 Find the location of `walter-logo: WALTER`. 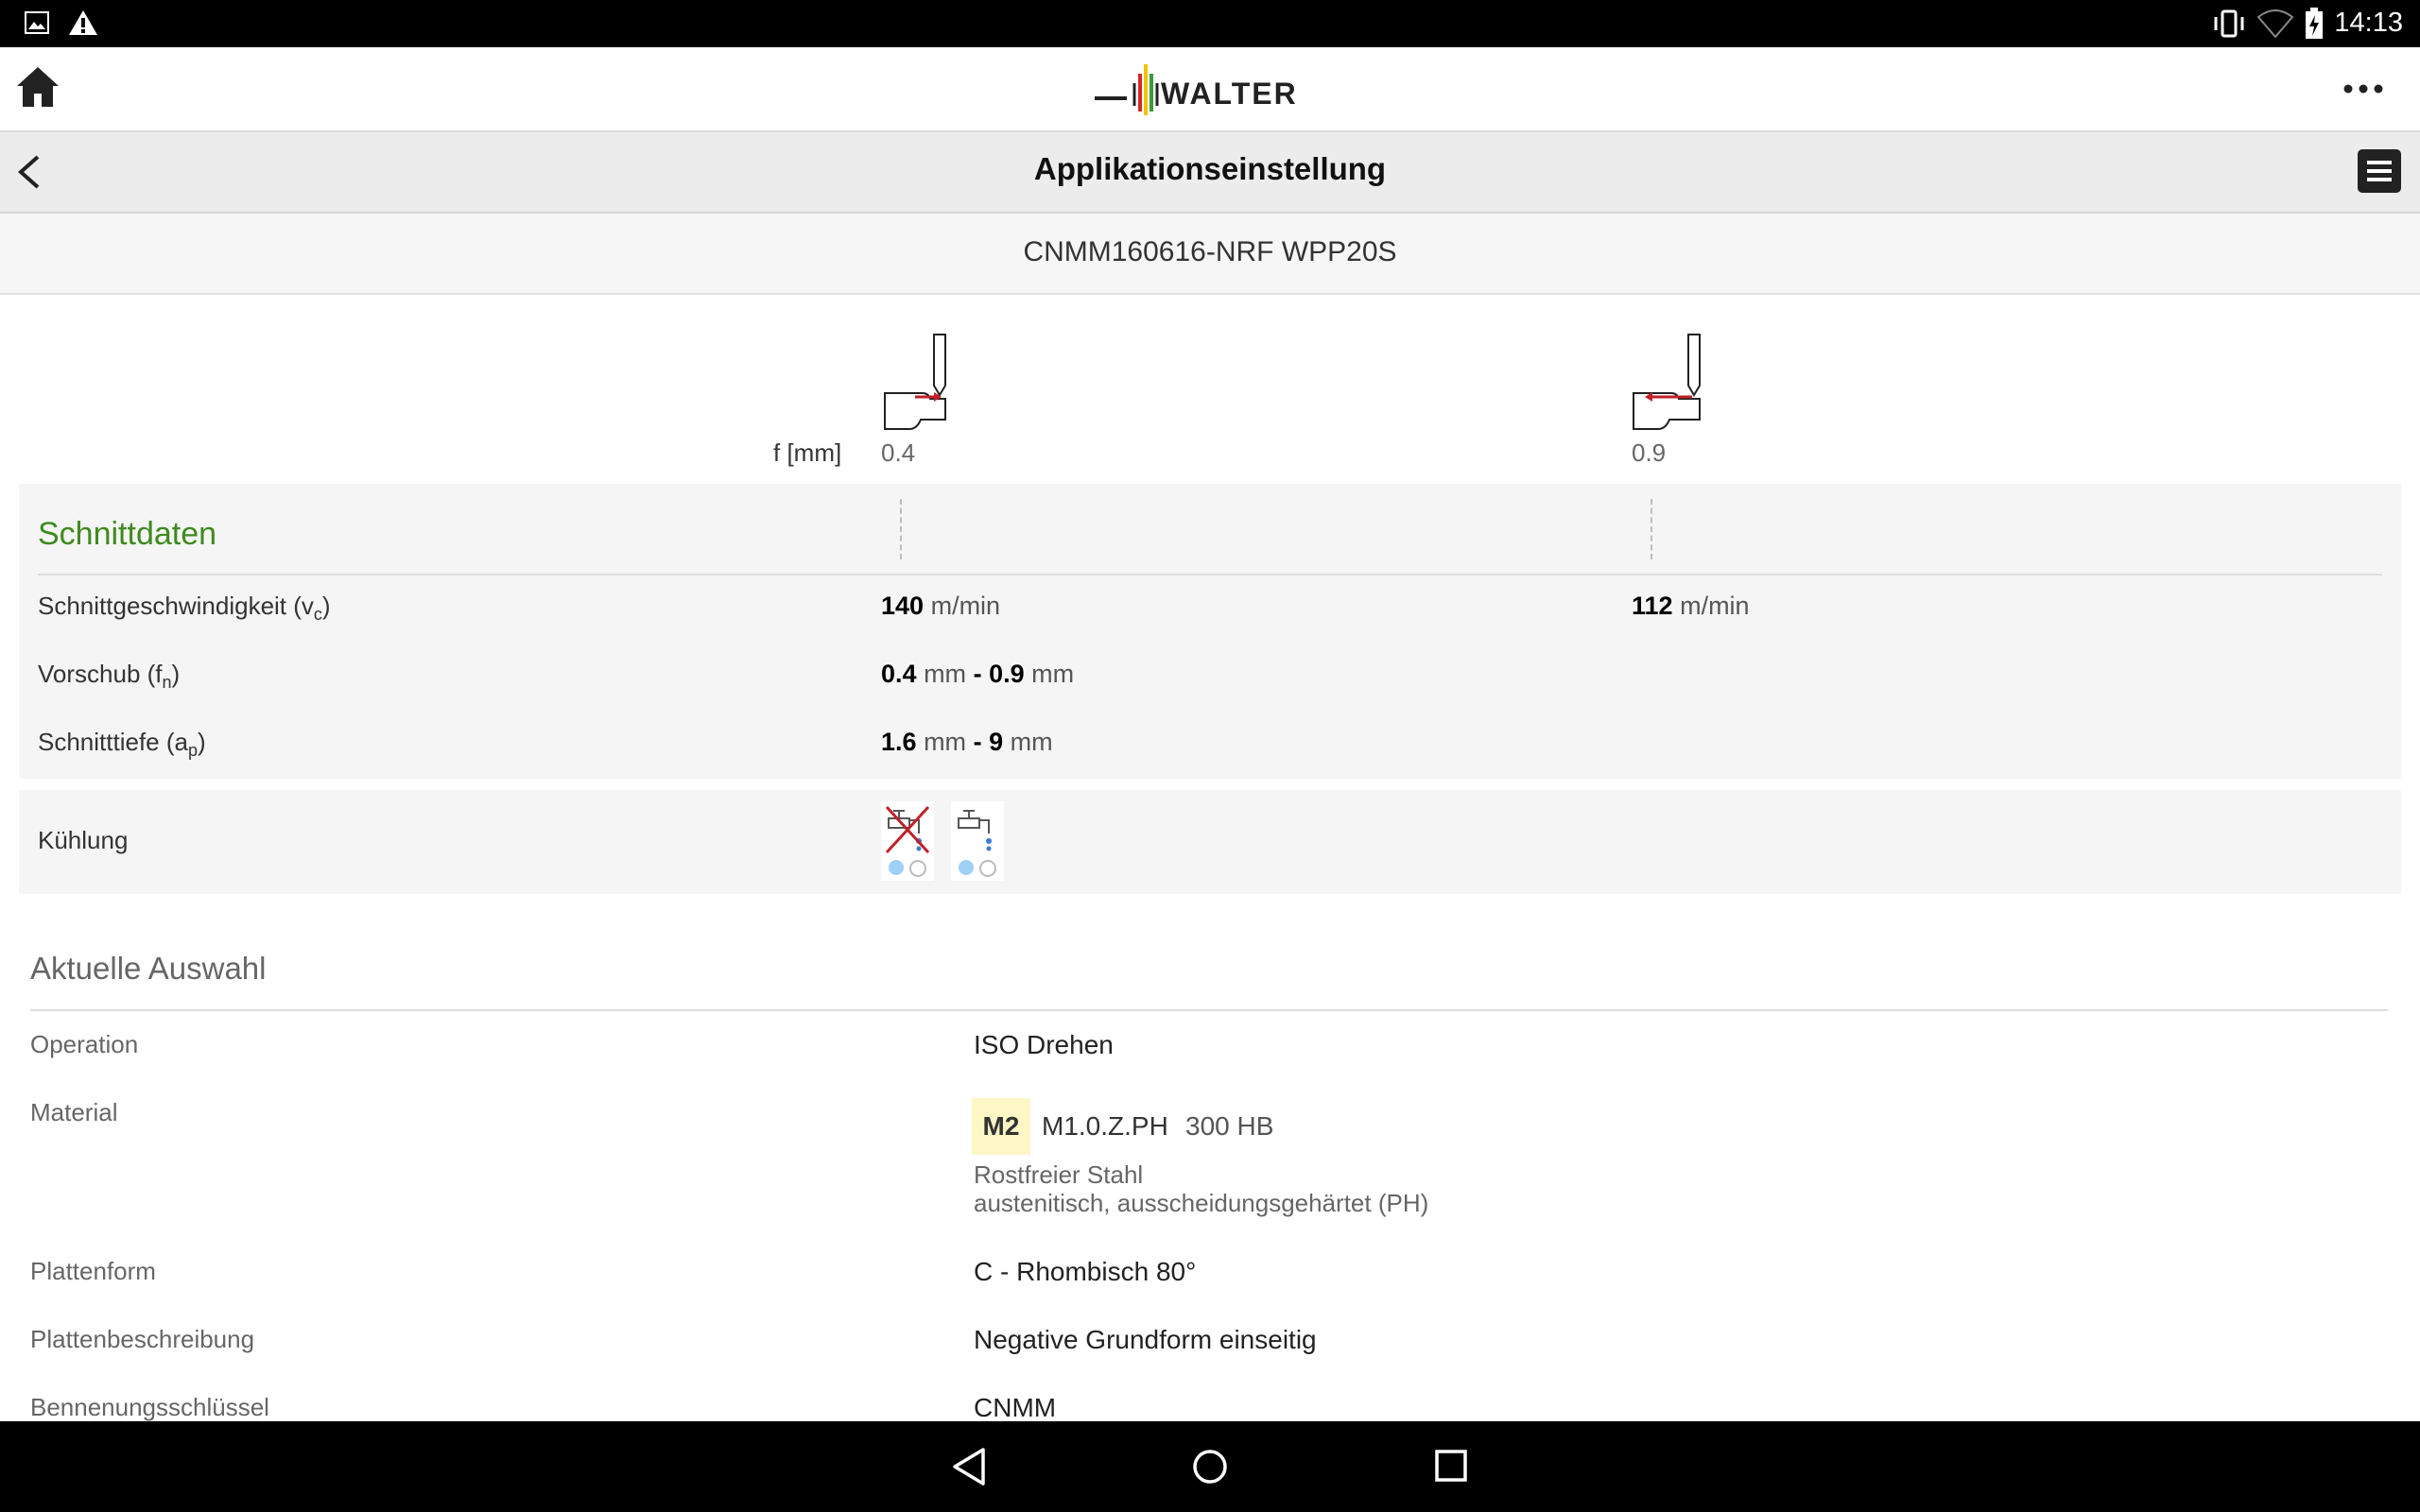

walter-logo: WALTER is located at coordinates (1196, 89).